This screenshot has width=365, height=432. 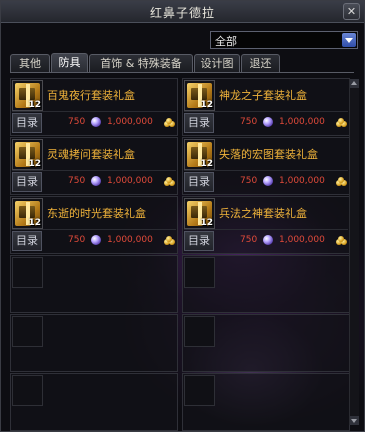 I want to click on window-title: 红鼻子德拉, so click(x=182, y=13).